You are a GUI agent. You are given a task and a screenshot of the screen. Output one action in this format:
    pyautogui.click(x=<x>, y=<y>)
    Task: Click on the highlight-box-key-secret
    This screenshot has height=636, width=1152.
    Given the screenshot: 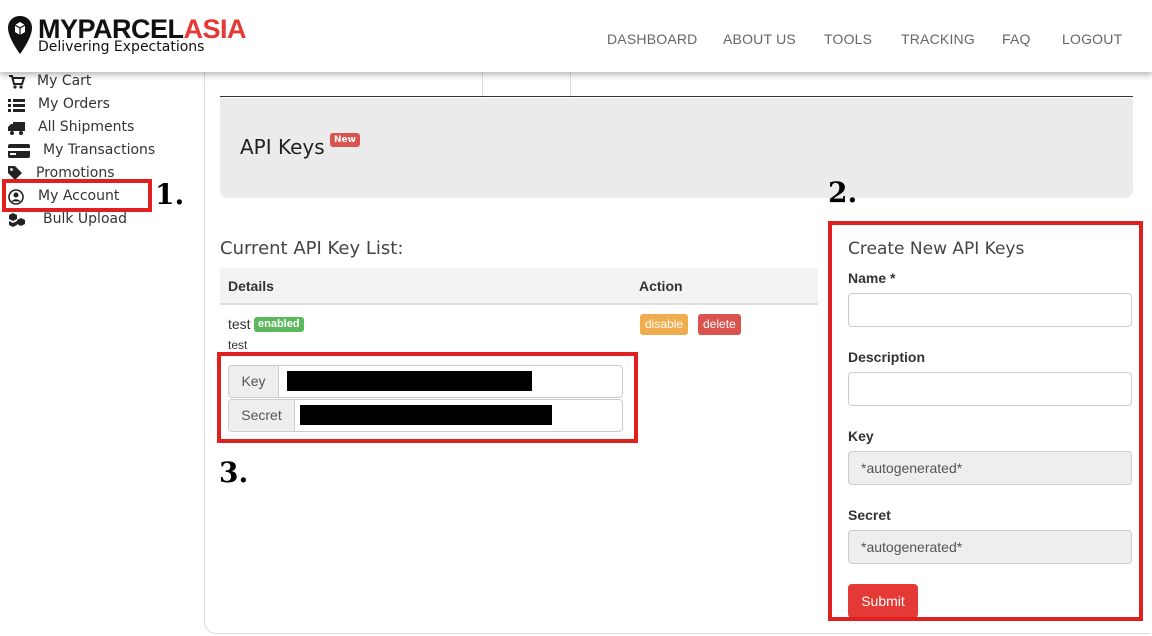 What is the action you would take?
    pyautogui.click(x=427, y=397)
    